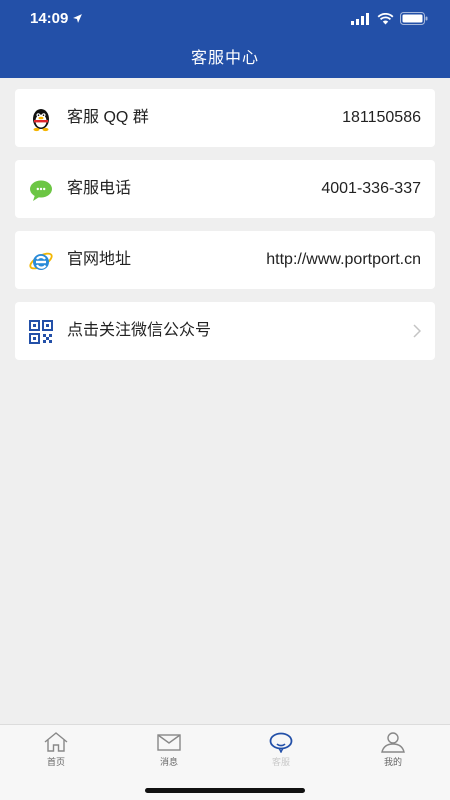  Describe the element at coordinates (225, 790) in the screenshot. I see `home-indicator` at that location.